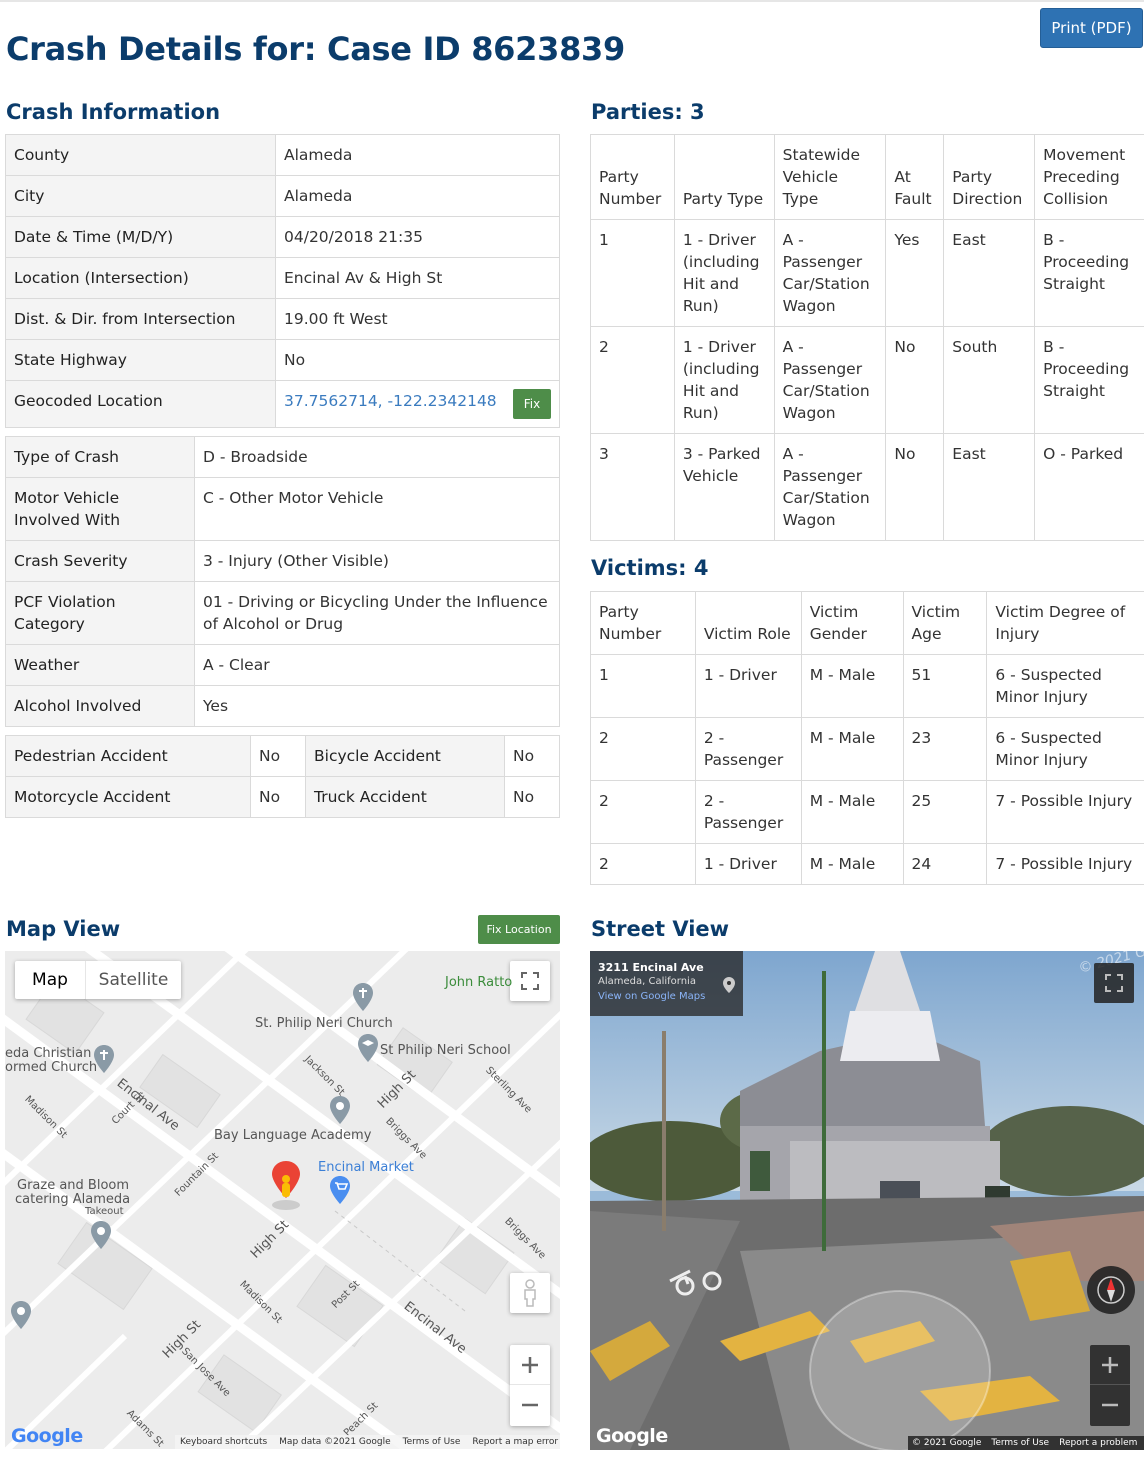 This screenshot has width=1144, height=1459. Describe the element at coordinates (530, 1365) in the screenshot. I see `zoom-in-button` at that location.